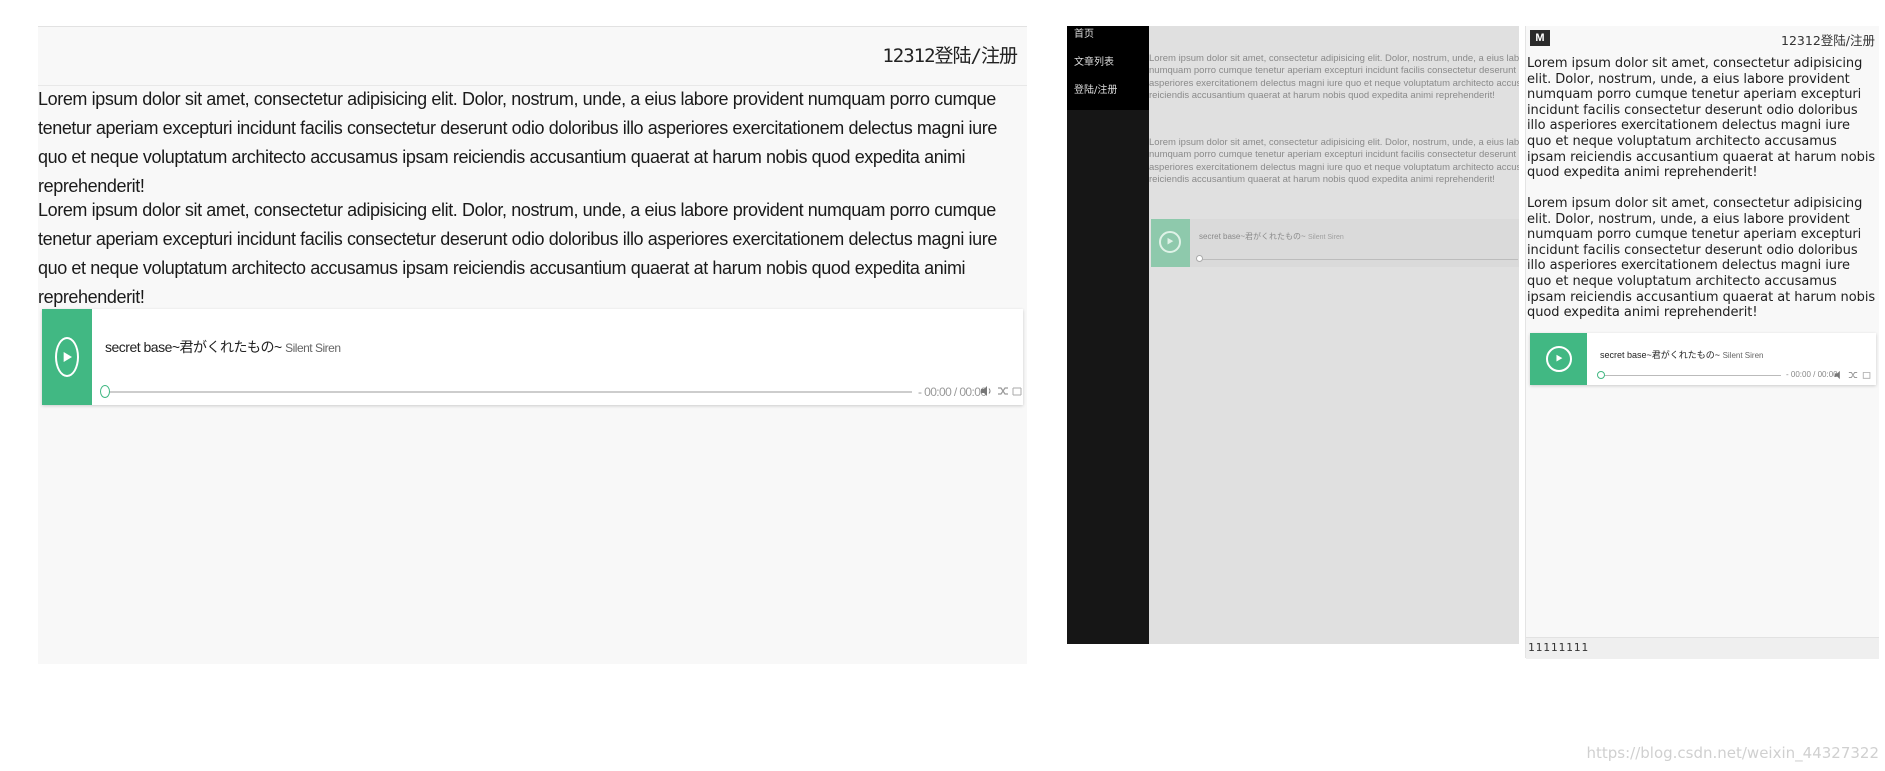  What do you see at coordinates (1558, 647) in the screenshot?
I see `footer-text: 11111111` at bounding box center [1558, 647].